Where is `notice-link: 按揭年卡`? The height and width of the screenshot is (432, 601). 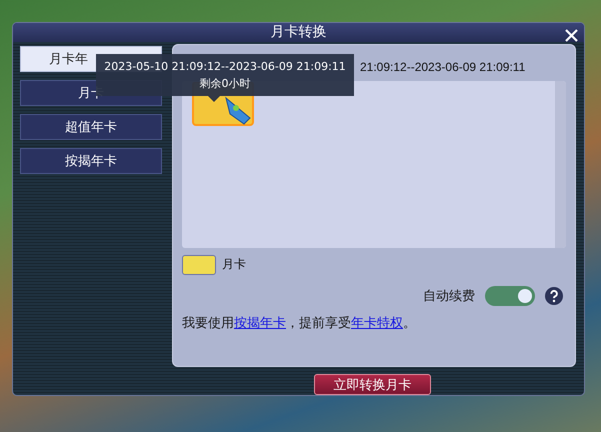 notice-link: 按揭年卡 is located at coordinates (260, 323).